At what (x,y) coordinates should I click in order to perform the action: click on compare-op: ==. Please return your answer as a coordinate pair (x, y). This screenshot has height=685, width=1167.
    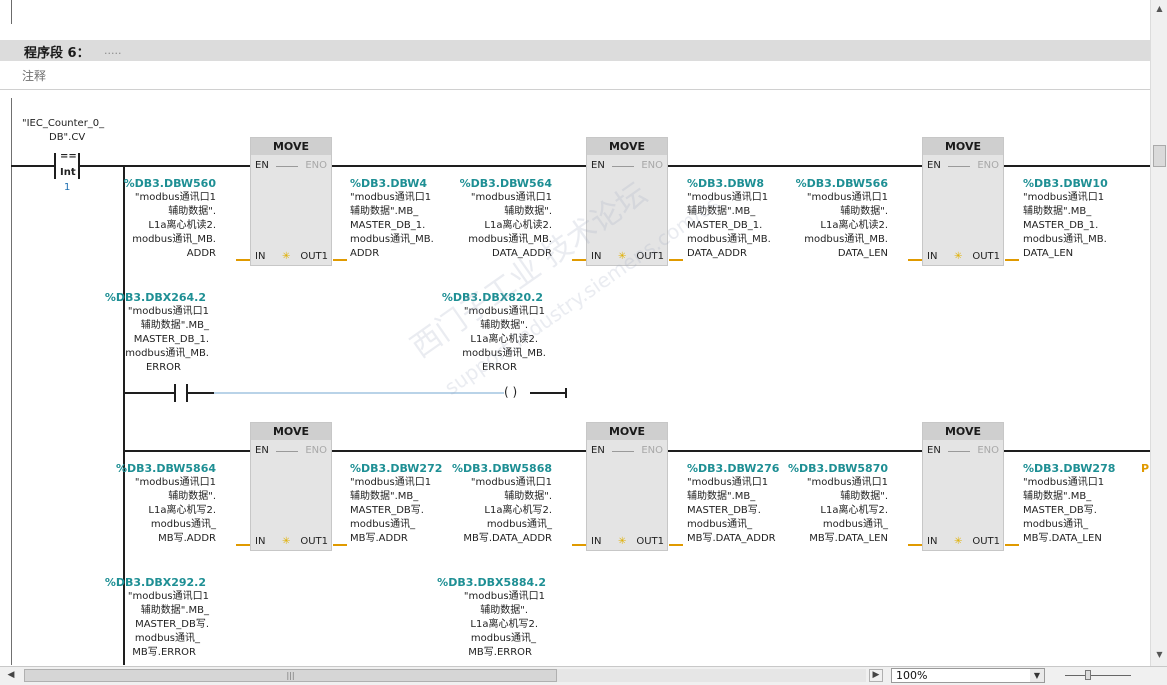
    Looking at the image, I should click on (68, 157).